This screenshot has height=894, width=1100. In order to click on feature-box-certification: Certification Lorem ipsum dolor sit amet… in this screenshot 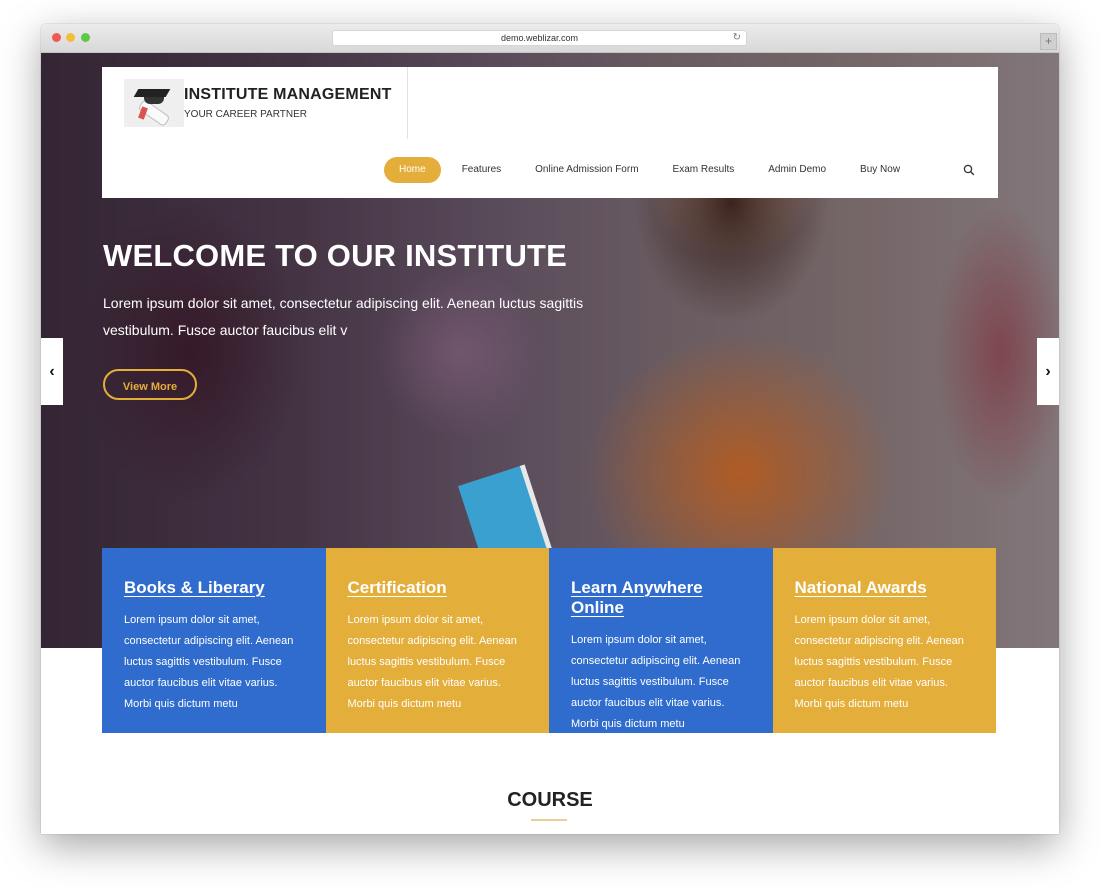, I will do `click(437, 640)`.